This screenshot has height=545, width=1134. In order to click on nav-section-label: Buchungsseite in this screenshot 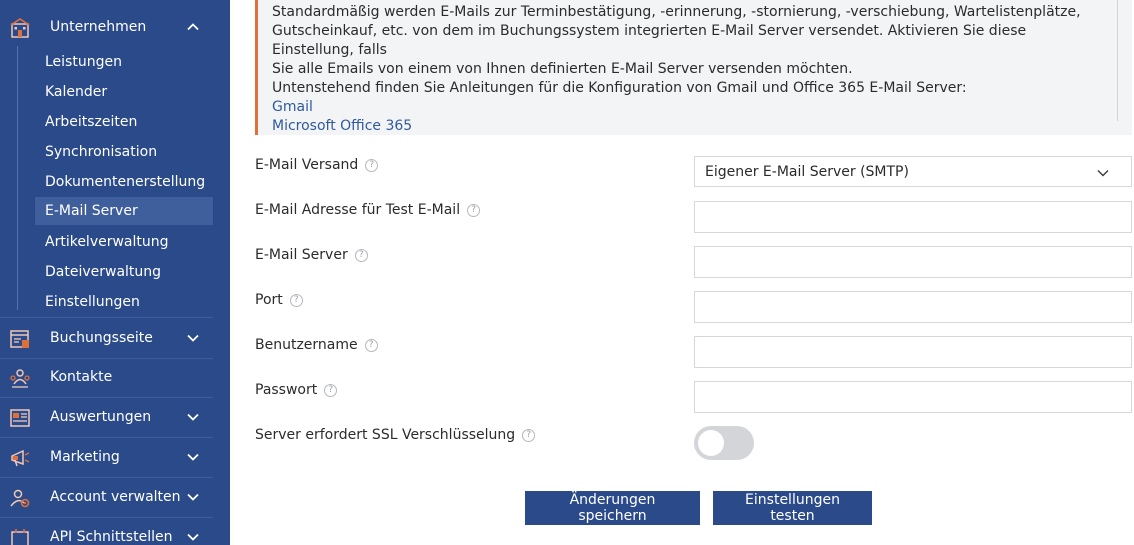, I will do `click(101, 338)`.